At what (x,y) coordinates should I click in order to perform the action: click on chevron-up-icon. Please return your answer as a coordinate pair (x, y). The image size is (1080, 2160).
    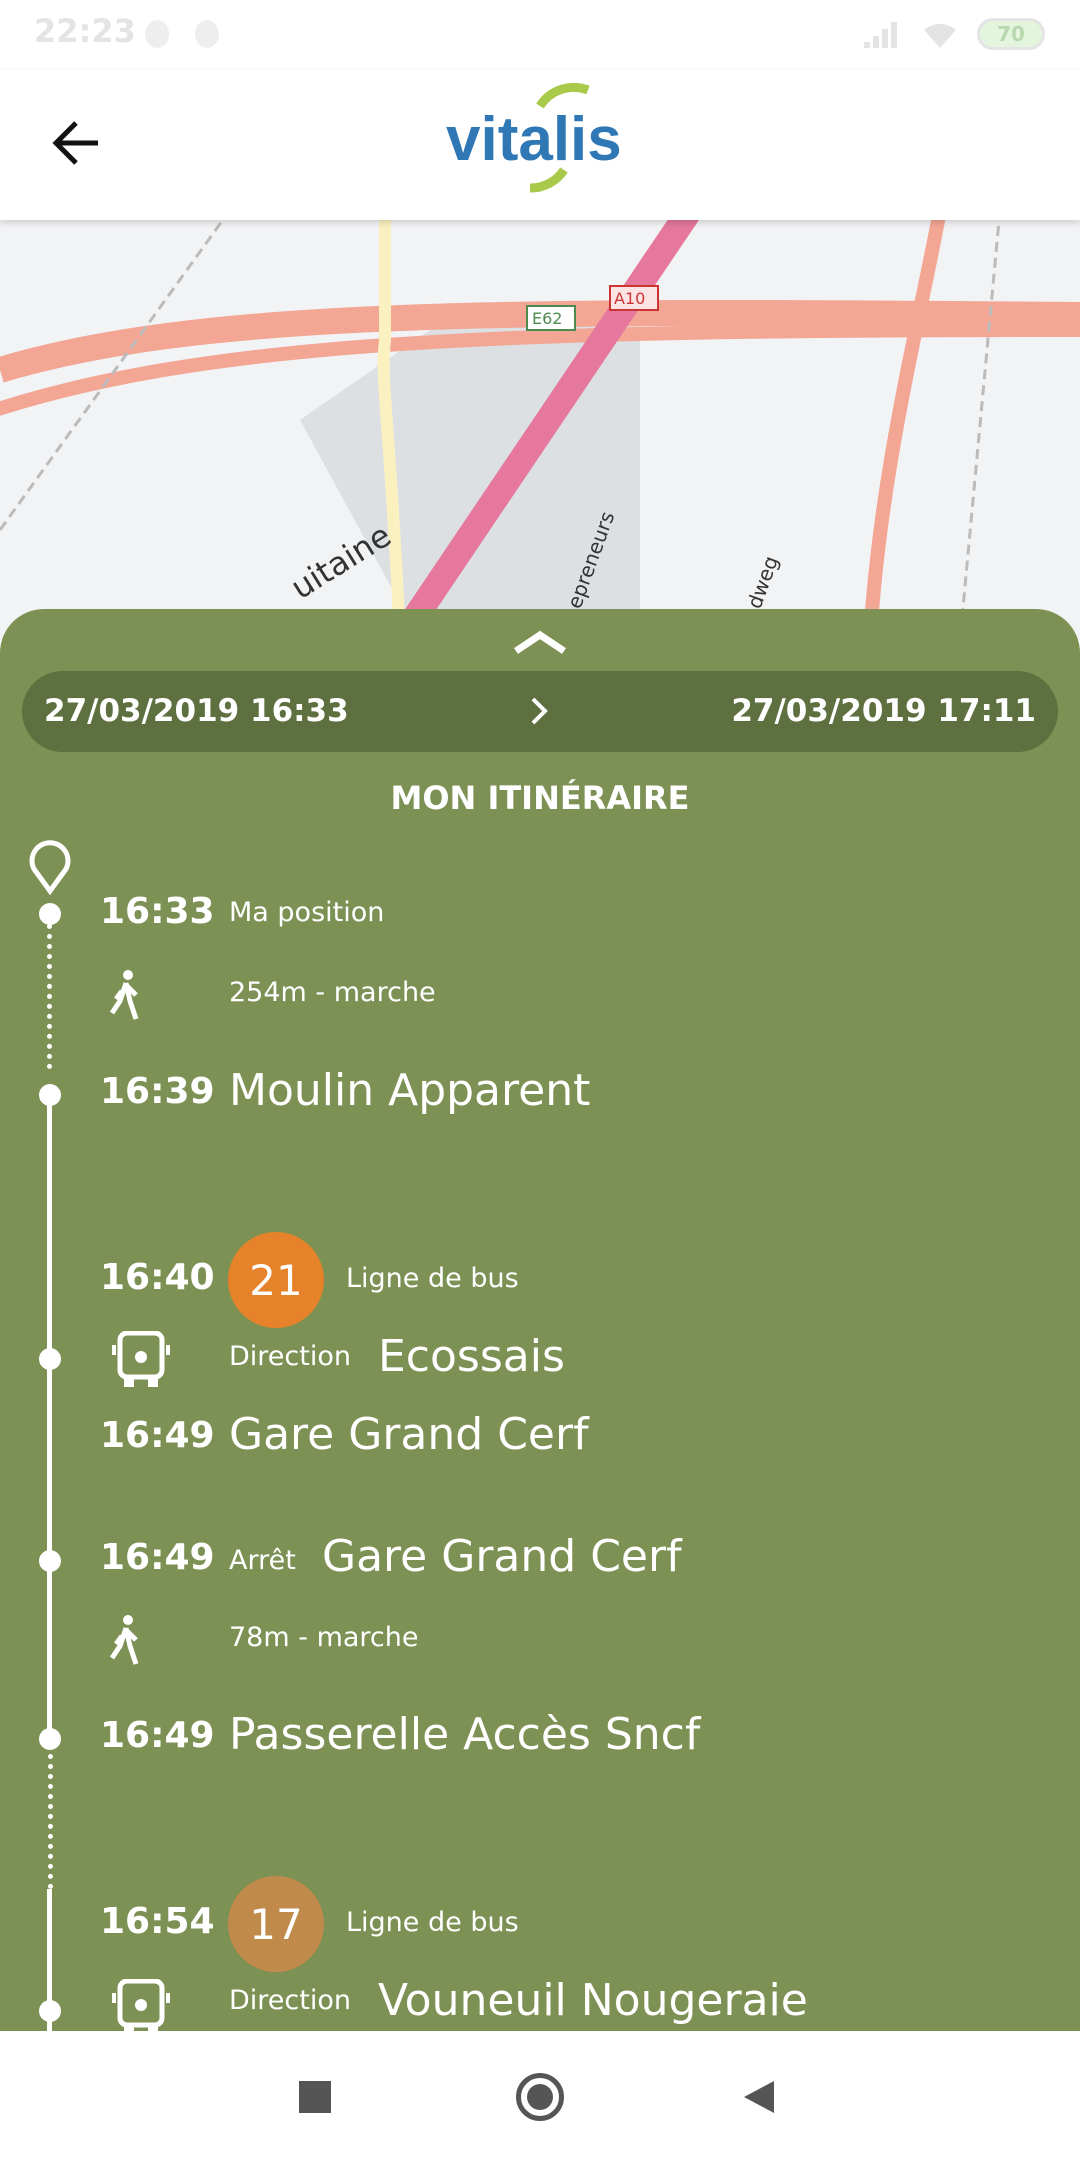
    Looking at the image, I should click on (540, 642).